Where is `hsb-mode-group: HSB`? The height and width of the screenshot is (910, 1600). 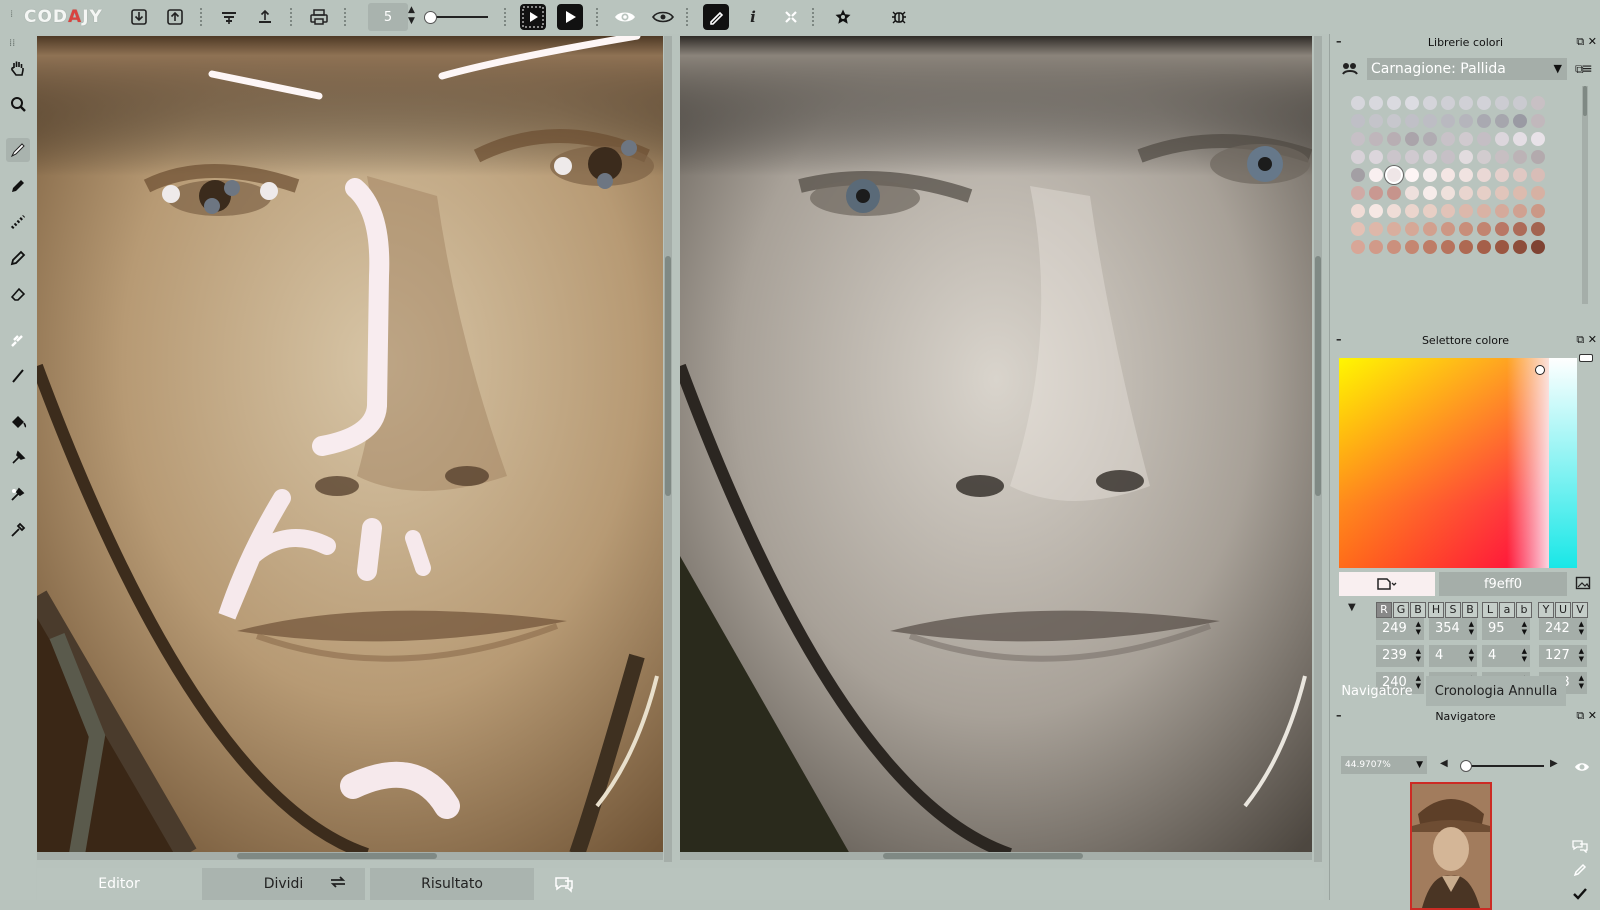 hsb-mode-group: HSB is located at coordinates (1453, 610).